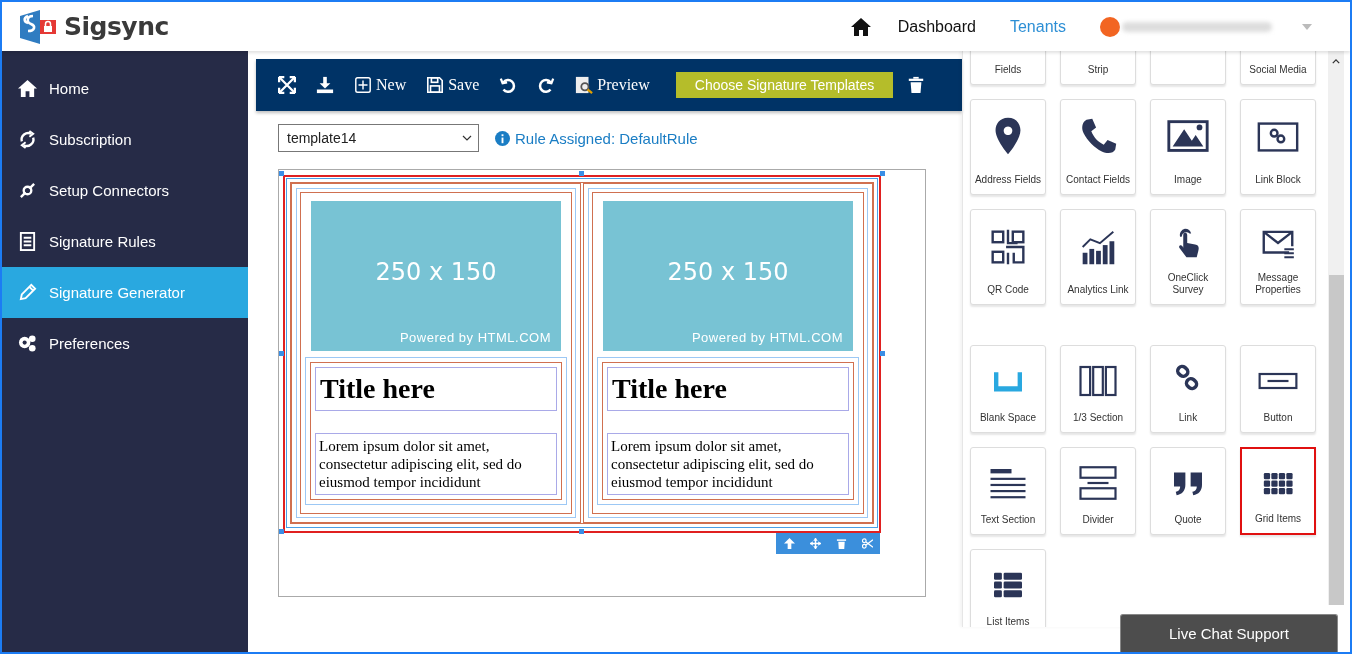 This screenshot has width=1352, height=654. Describe the element at coordinates (125, 343) in the screenshot. I see `sidebar-item: Preferences` at that location.